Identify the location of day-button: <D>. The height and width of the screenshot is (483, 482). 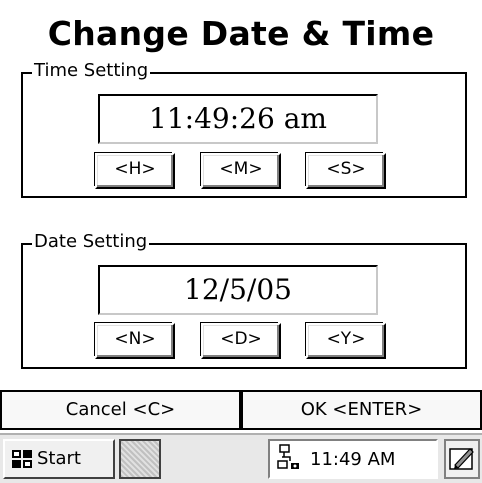
(241, 341).